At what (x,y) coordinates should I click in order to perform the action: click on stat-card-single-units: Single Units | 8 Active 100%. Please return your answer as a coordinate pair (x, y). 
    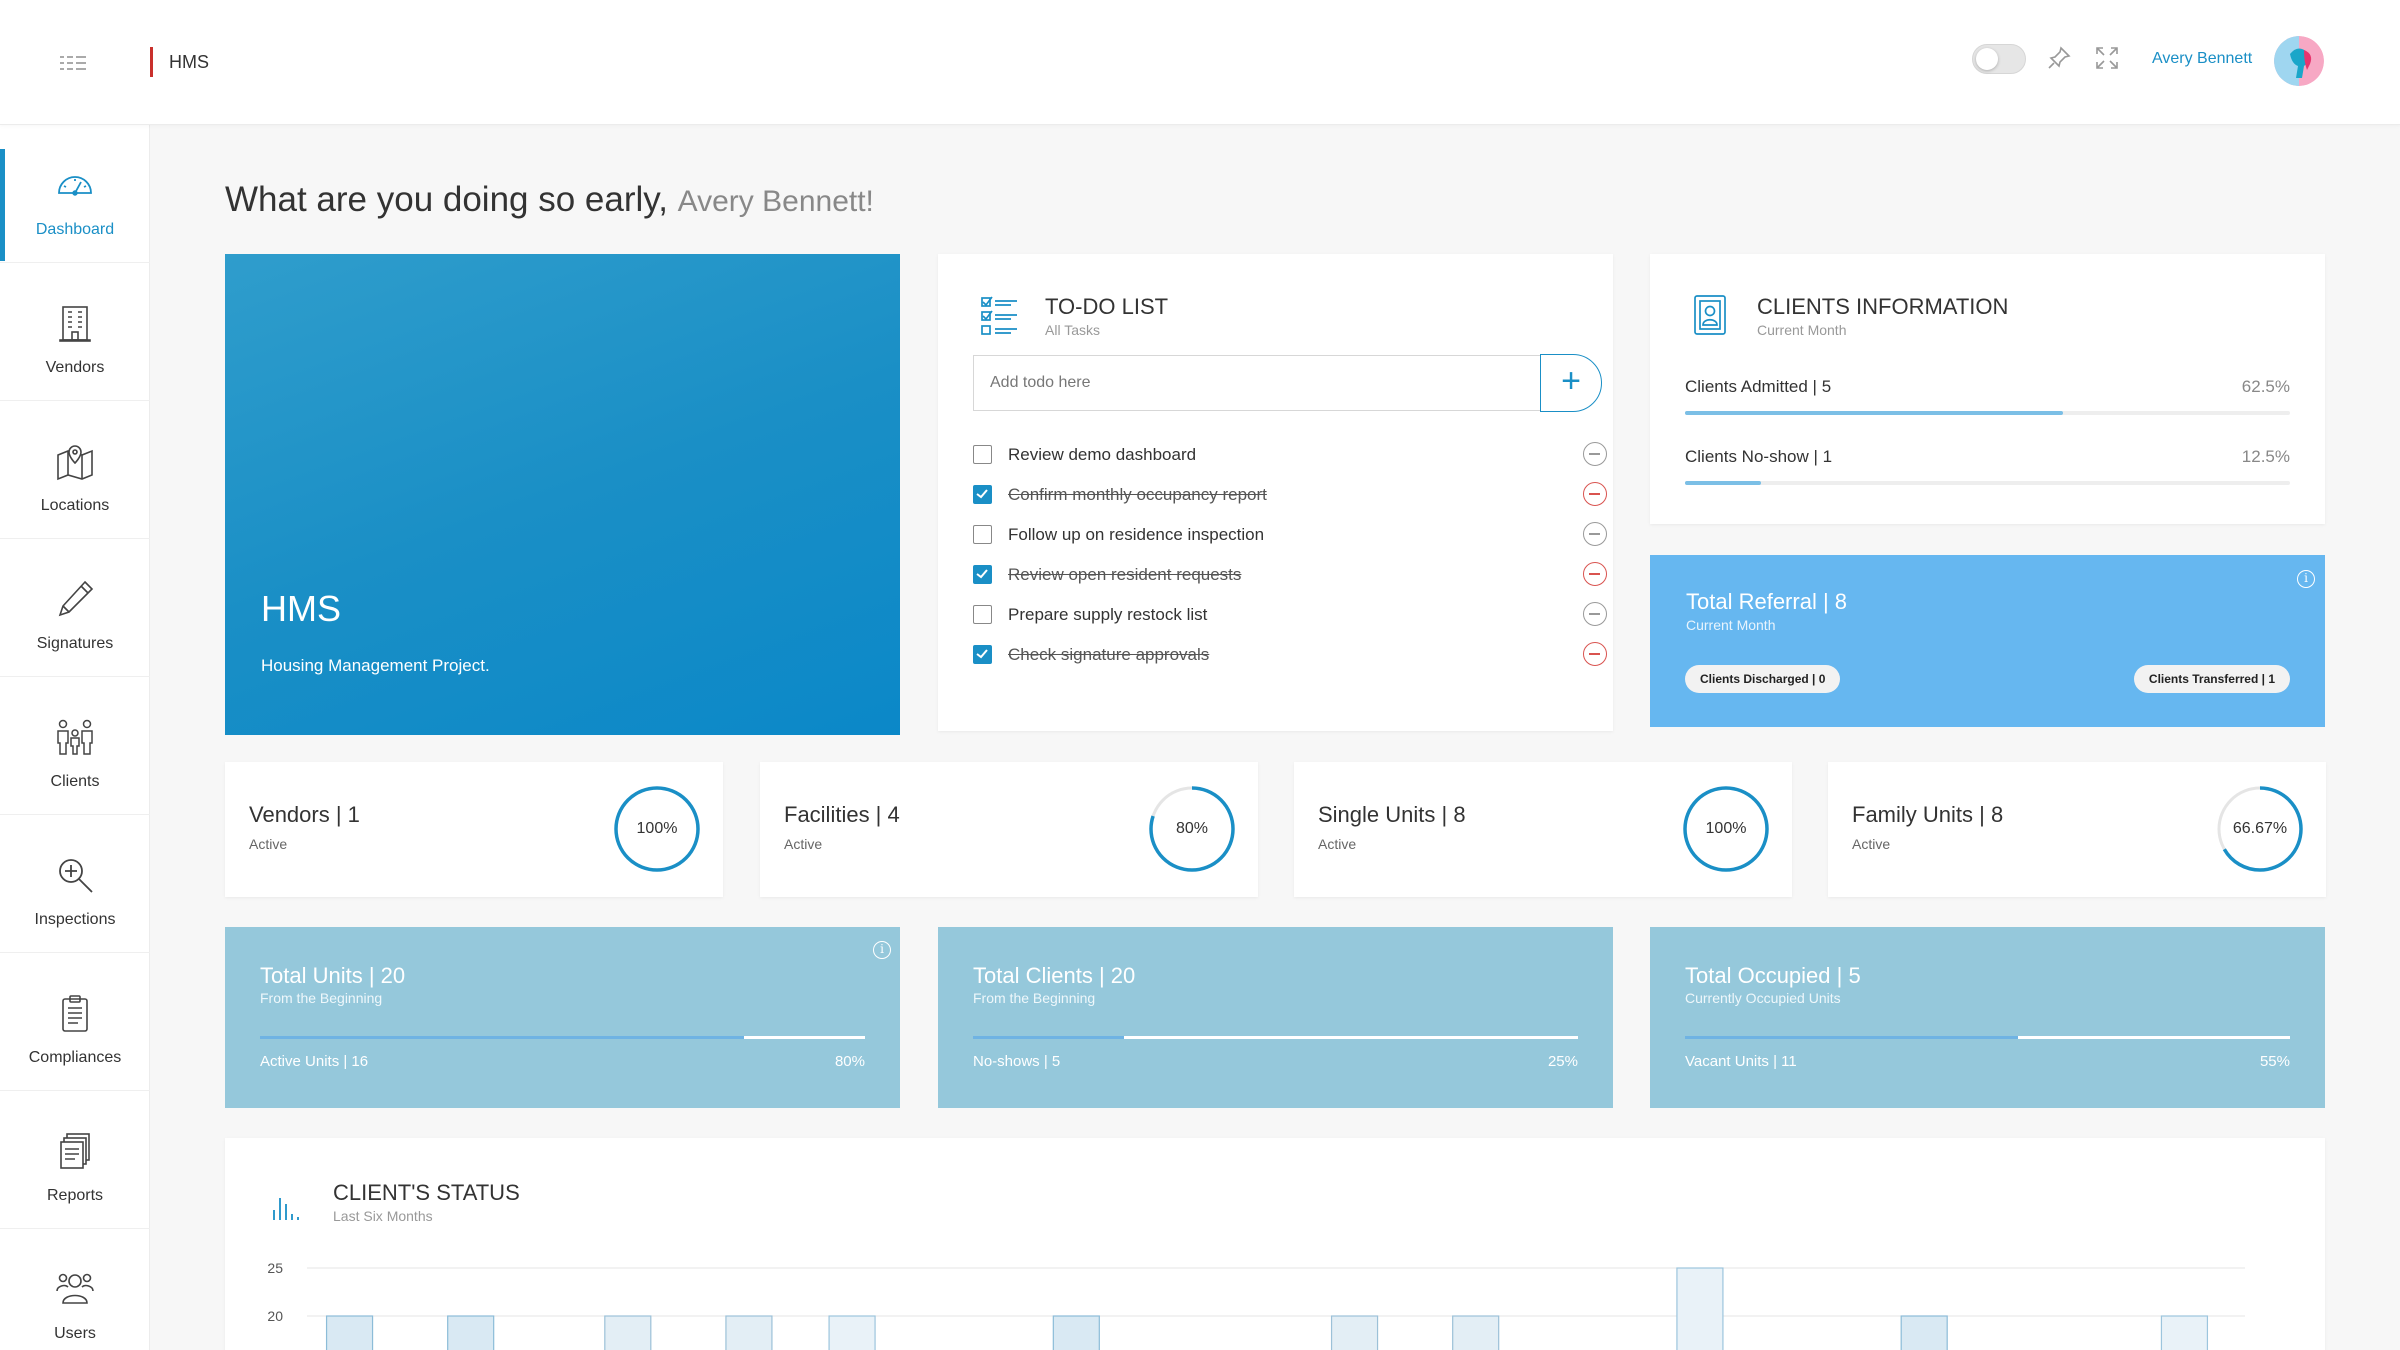
    Looking at the image, I should click on (1543, 829).